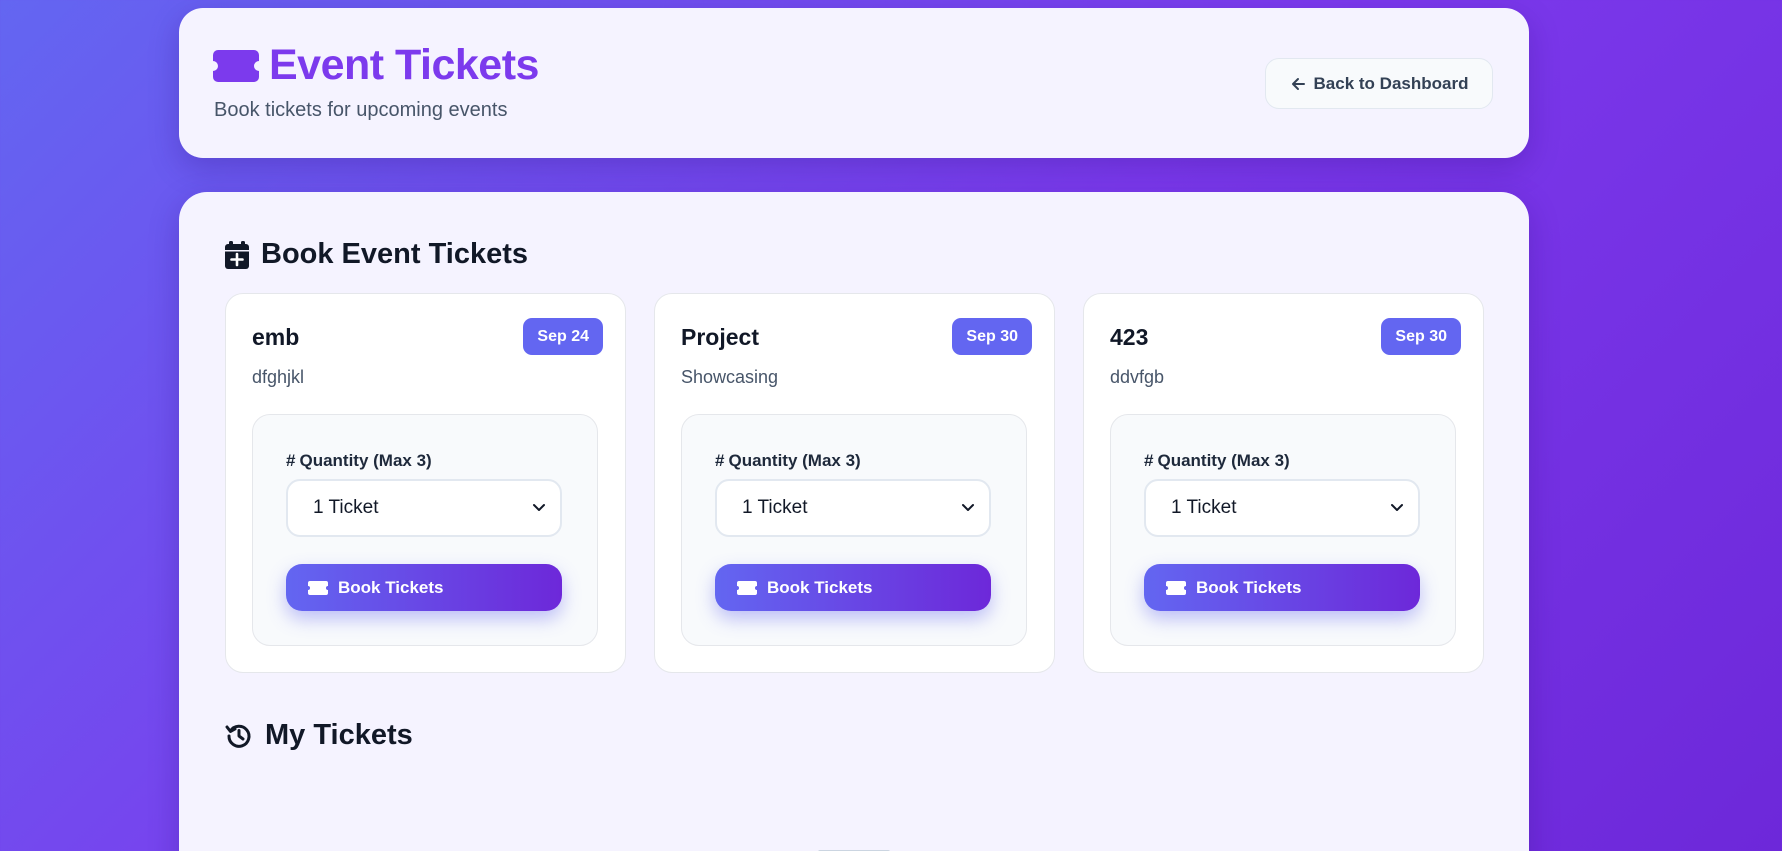  I want to click on event-description: Showcasing, so click(730, 377).